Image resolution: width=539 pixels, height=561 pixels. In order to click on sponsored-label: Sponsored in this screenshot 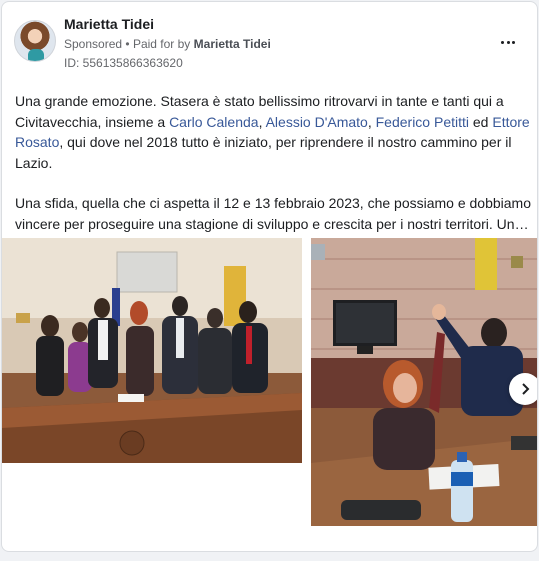, I will do `click(93, 44)`.